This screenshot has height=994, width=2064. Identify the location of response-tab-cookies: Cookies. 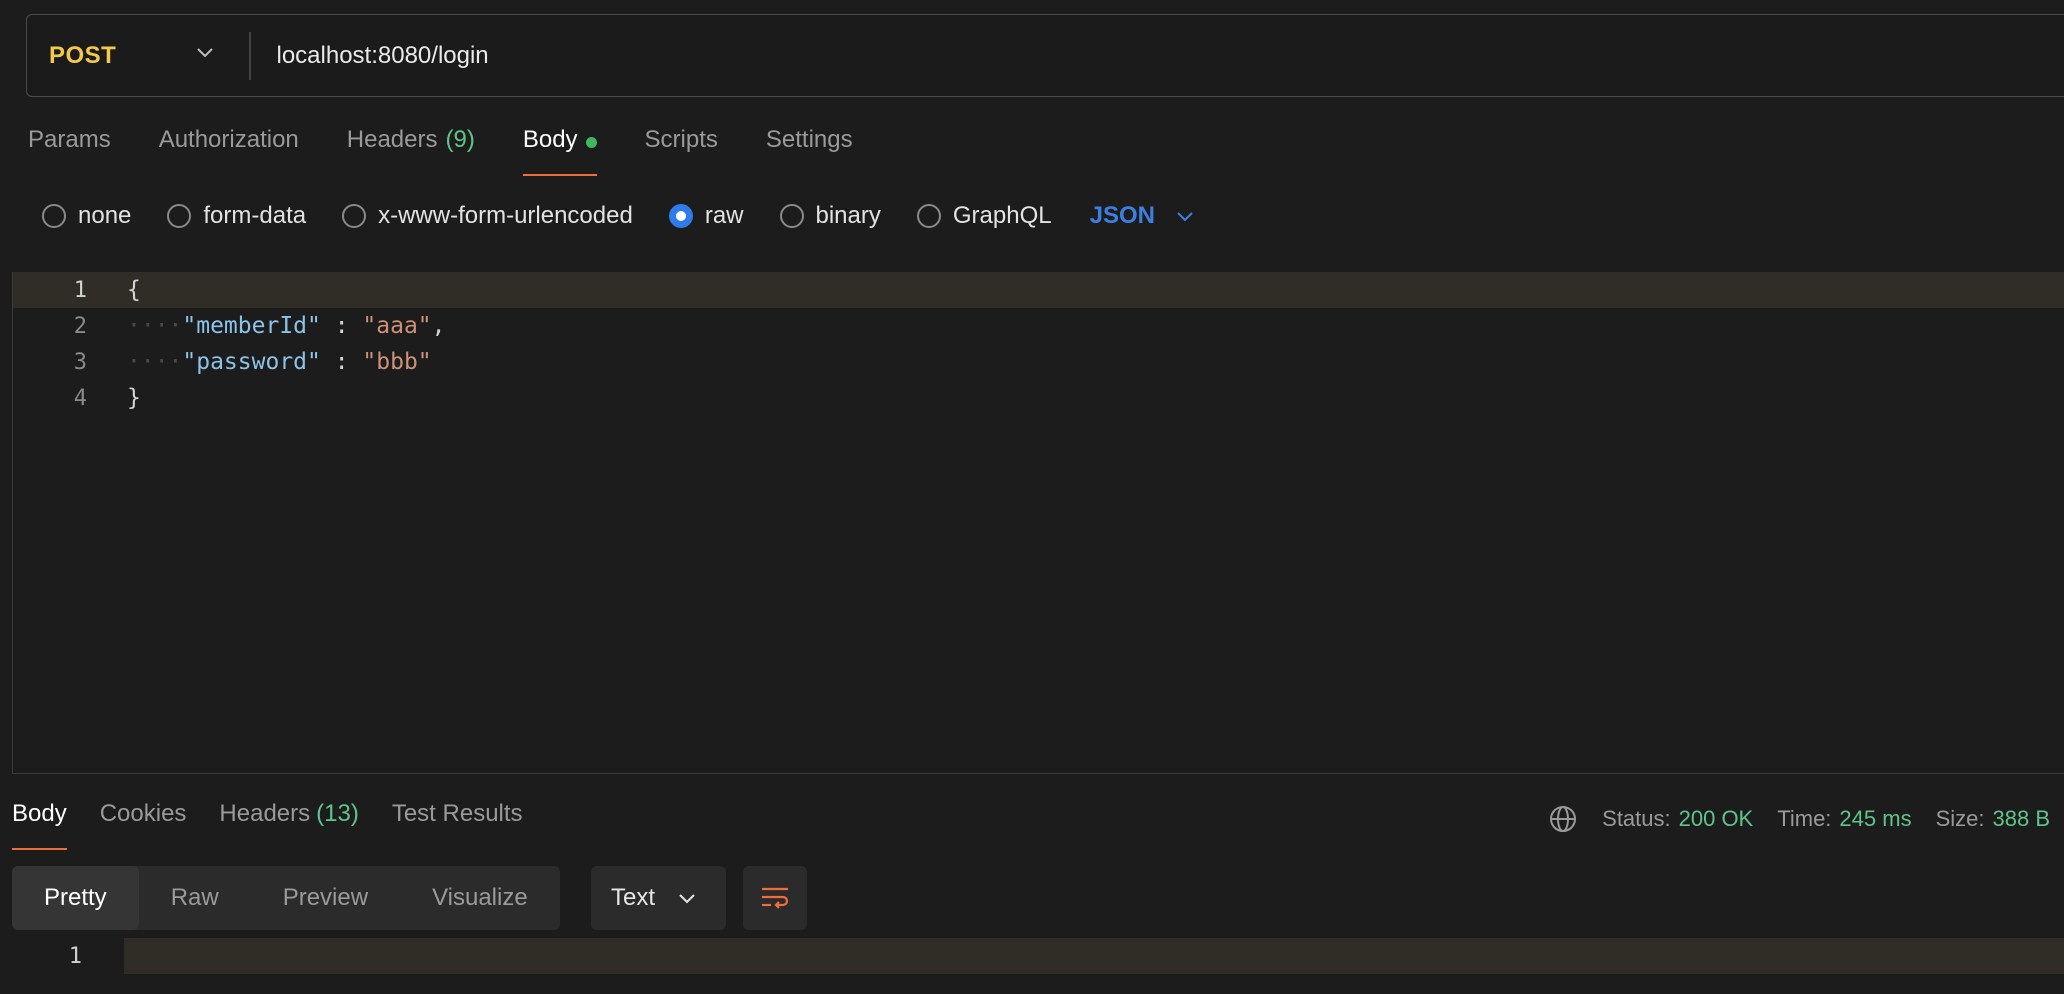
(143, 825).